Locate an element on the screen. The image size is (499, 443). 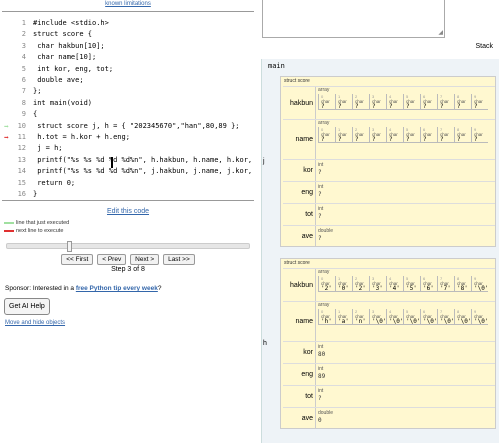
legend-next: next line to execute is located at coordinates (33, 231).